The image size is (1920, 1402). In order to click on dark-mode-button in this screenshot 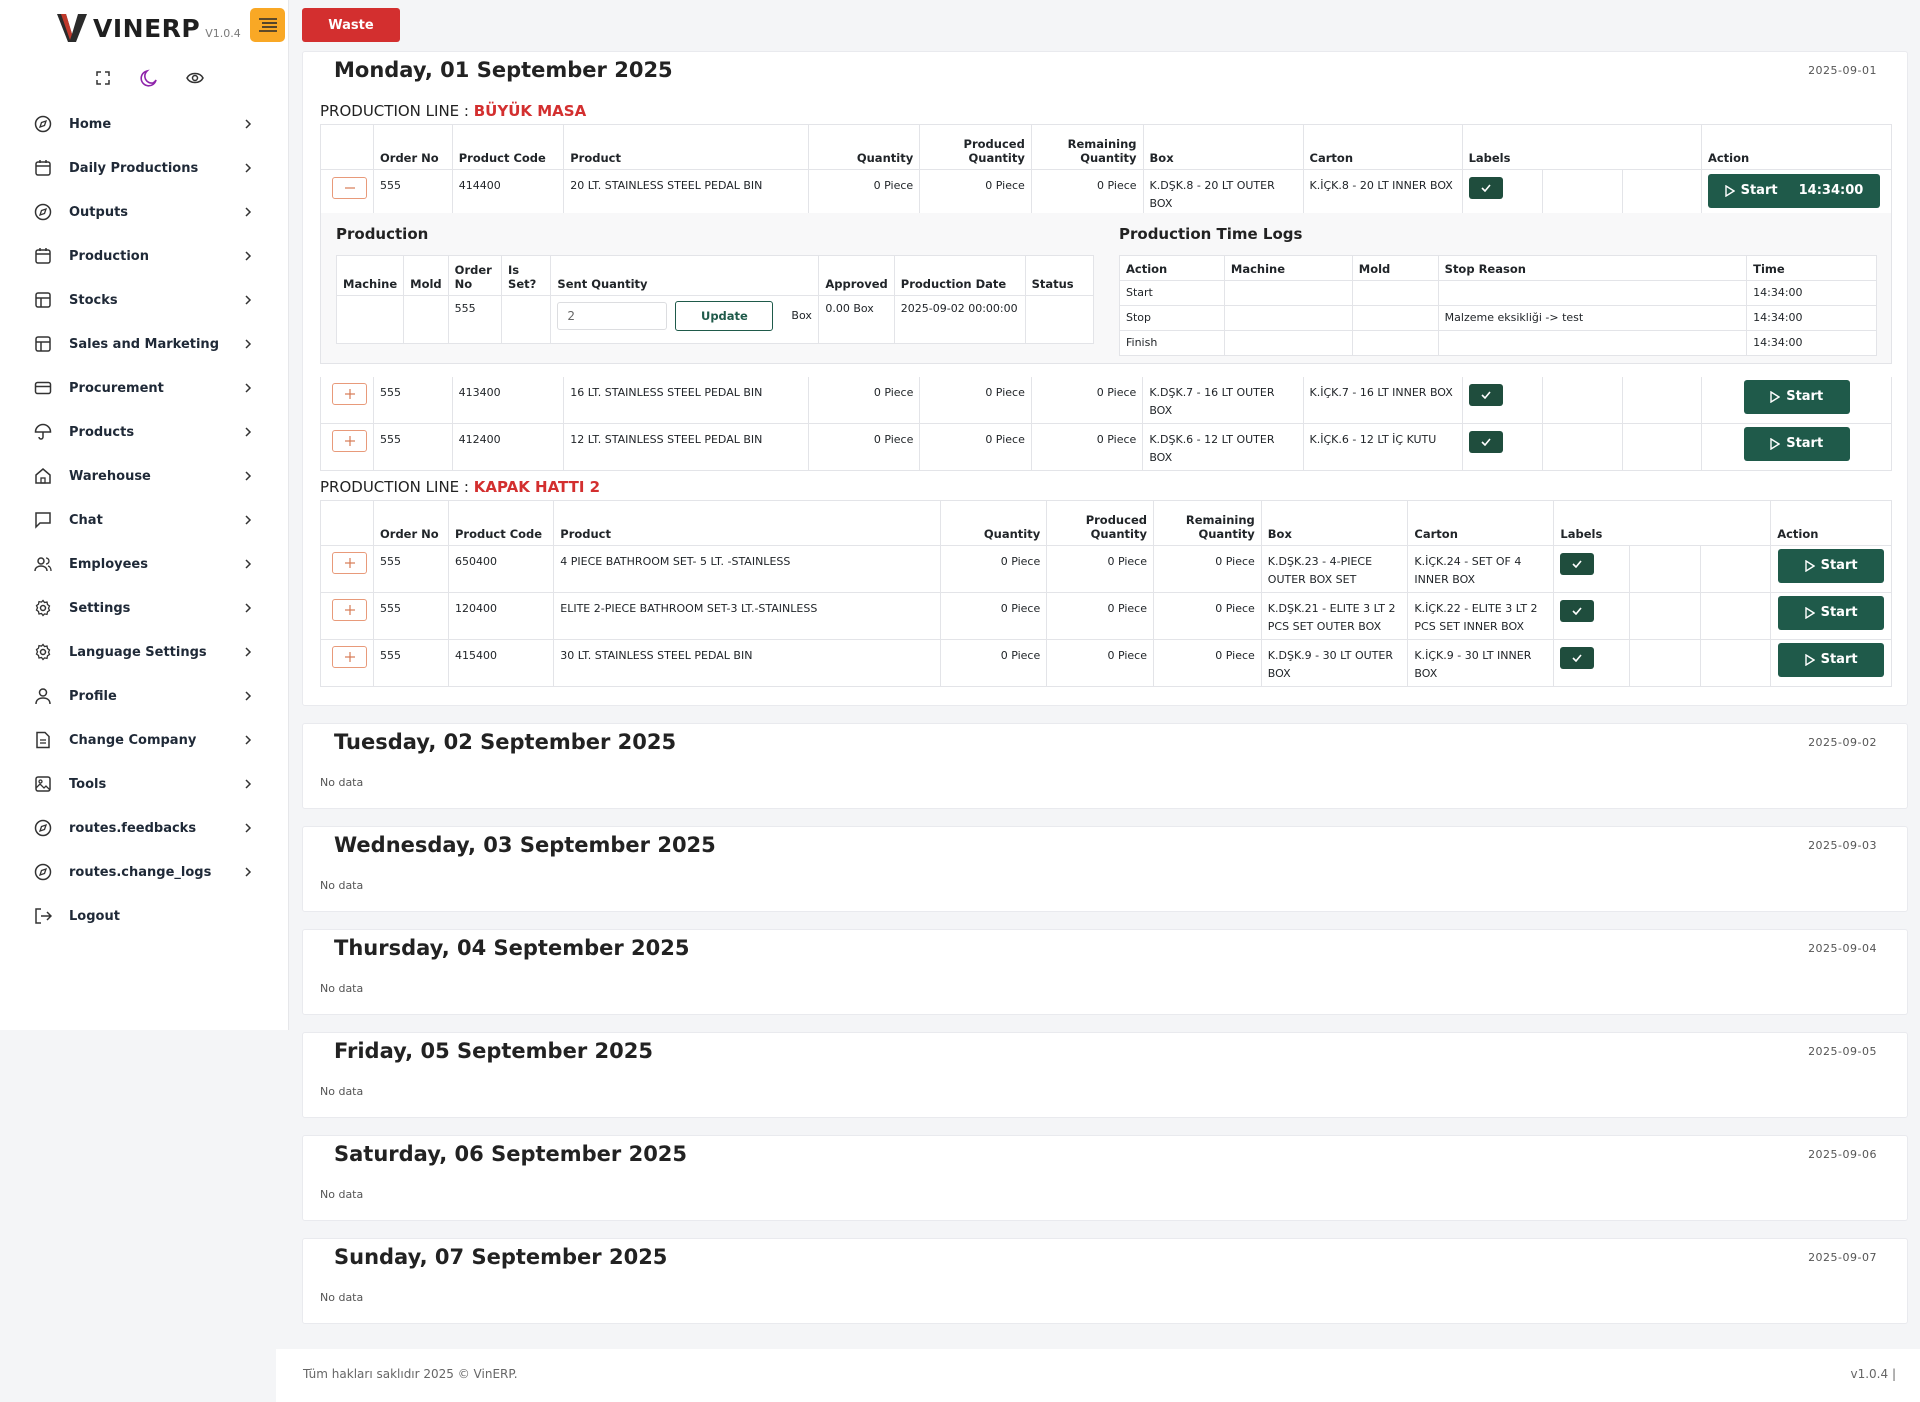, I will do `click(149, 78)`.